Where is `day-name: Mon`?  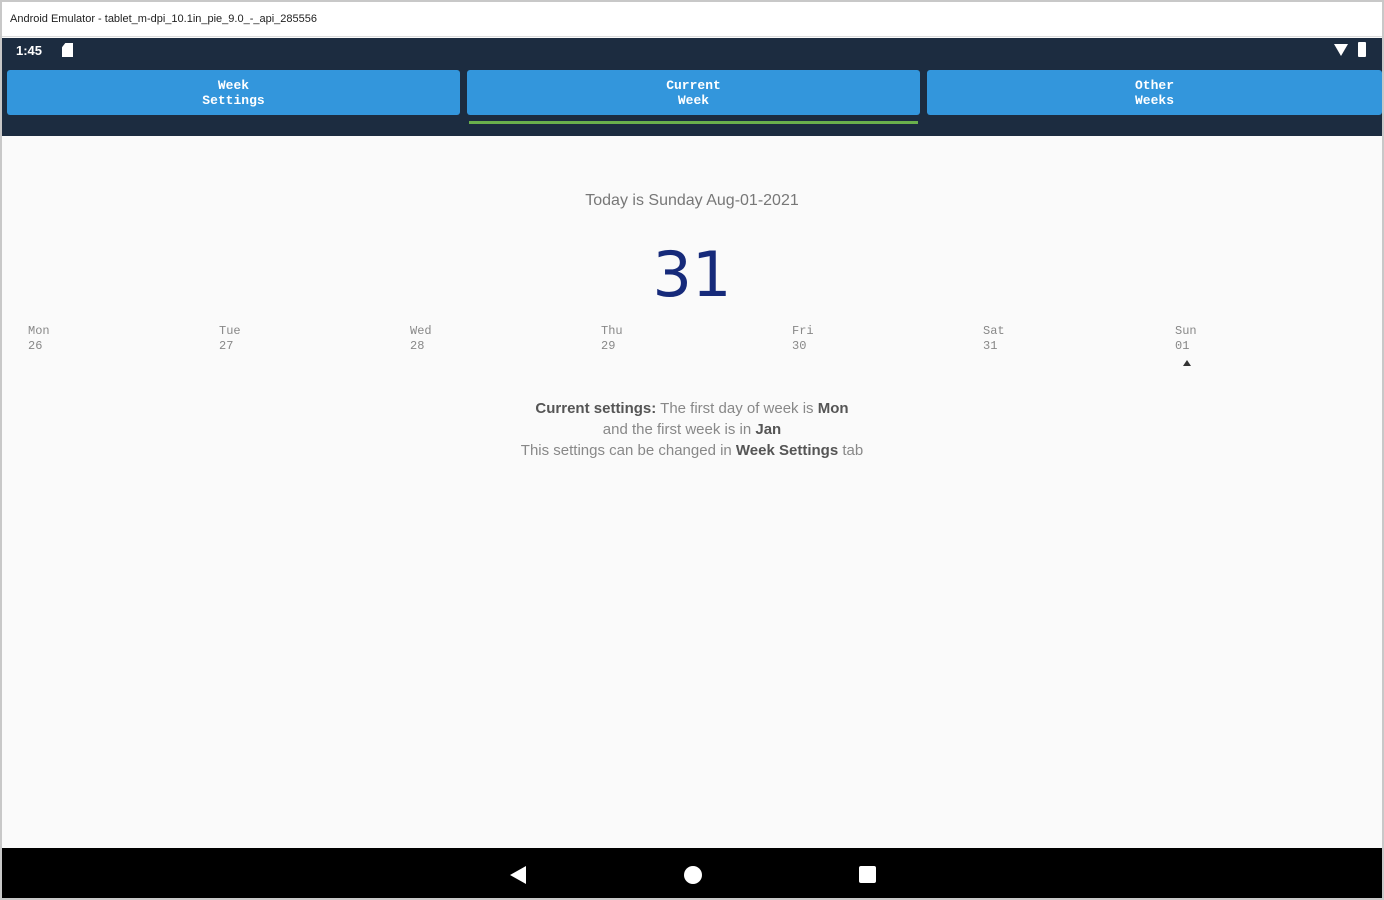 day-name: Mon is located at coordinates (39, 331).